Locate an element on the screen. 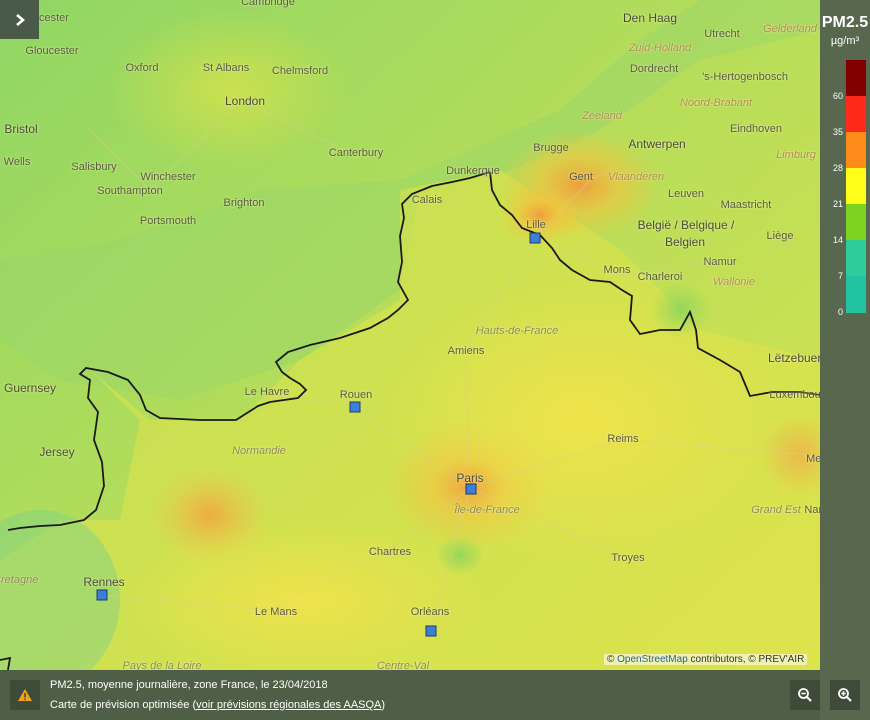 This screenshot has width=870, height=720. place-hertogenbosch: 's-Hertogenbosch is located at coordinates (745, 77).